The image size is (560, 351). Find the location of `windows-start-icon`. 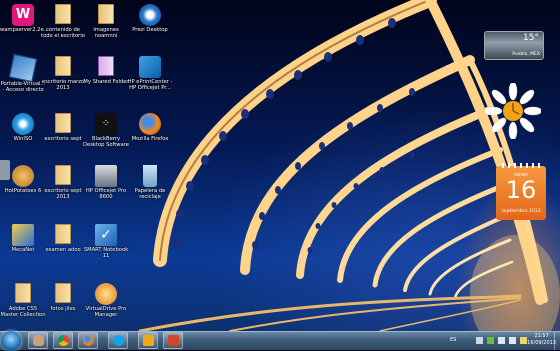

windows-start-icon is located at coordinates (11, 341).